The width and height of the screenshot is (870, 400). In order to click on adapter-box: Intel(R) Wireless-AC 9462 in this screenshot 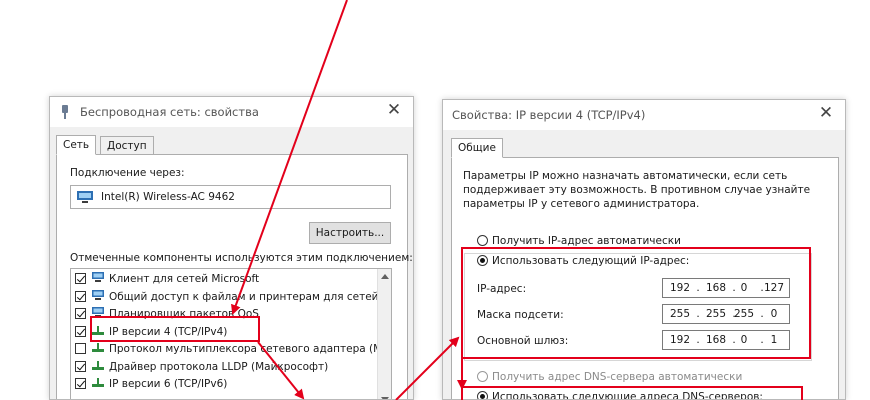, I will do `click(230, 197)`.